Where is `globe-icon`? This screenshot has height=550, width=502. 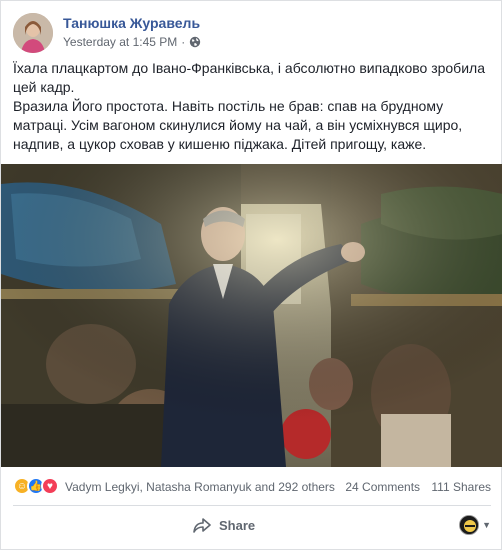
globe-icon is located at coordinates (195, 42).